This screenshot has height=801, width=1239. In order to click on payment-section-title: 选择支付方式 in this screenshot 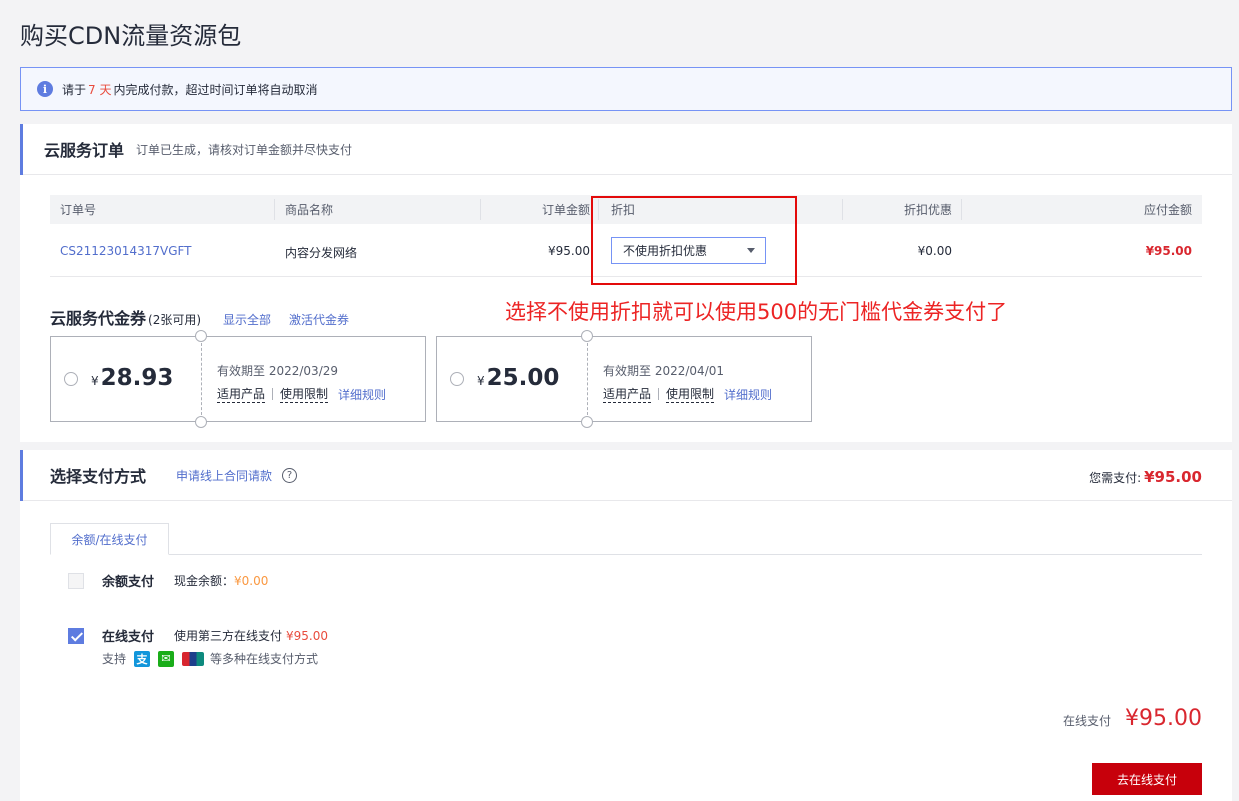, I will do `click(98, 476)`.